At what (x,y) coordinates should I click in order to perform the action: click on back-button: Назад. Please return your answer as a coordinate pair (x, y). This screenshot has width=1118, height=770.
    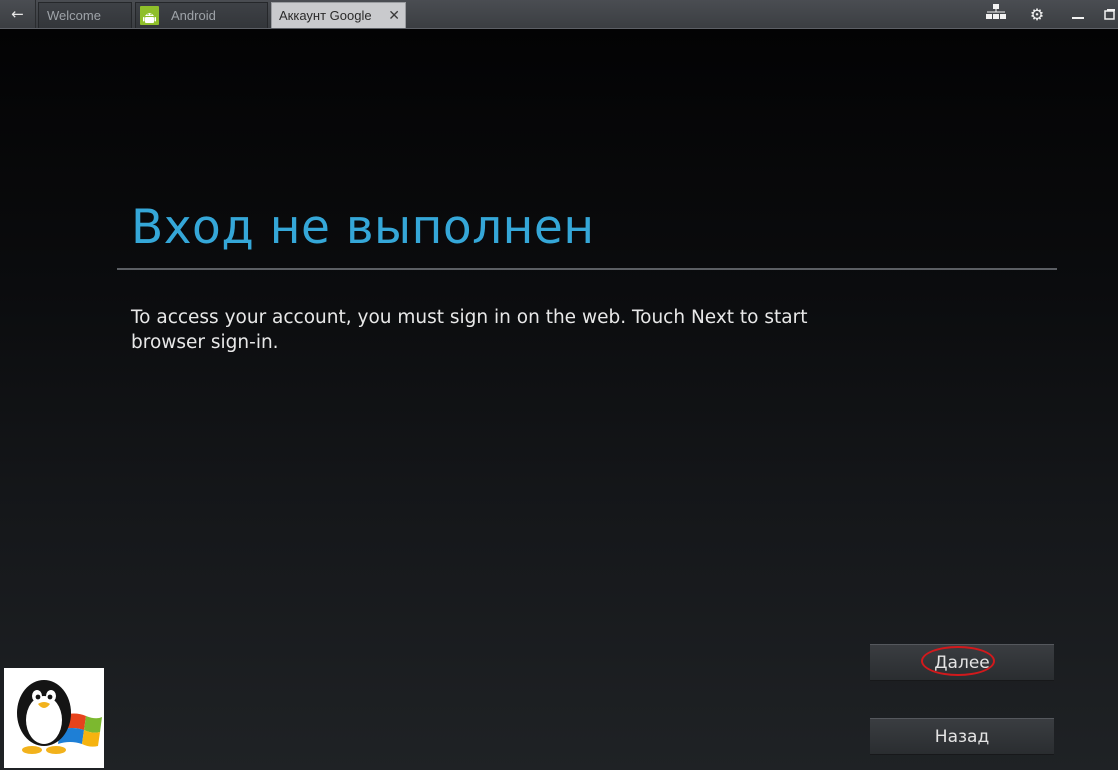
    Looking at the image, I should click on (962, 736).